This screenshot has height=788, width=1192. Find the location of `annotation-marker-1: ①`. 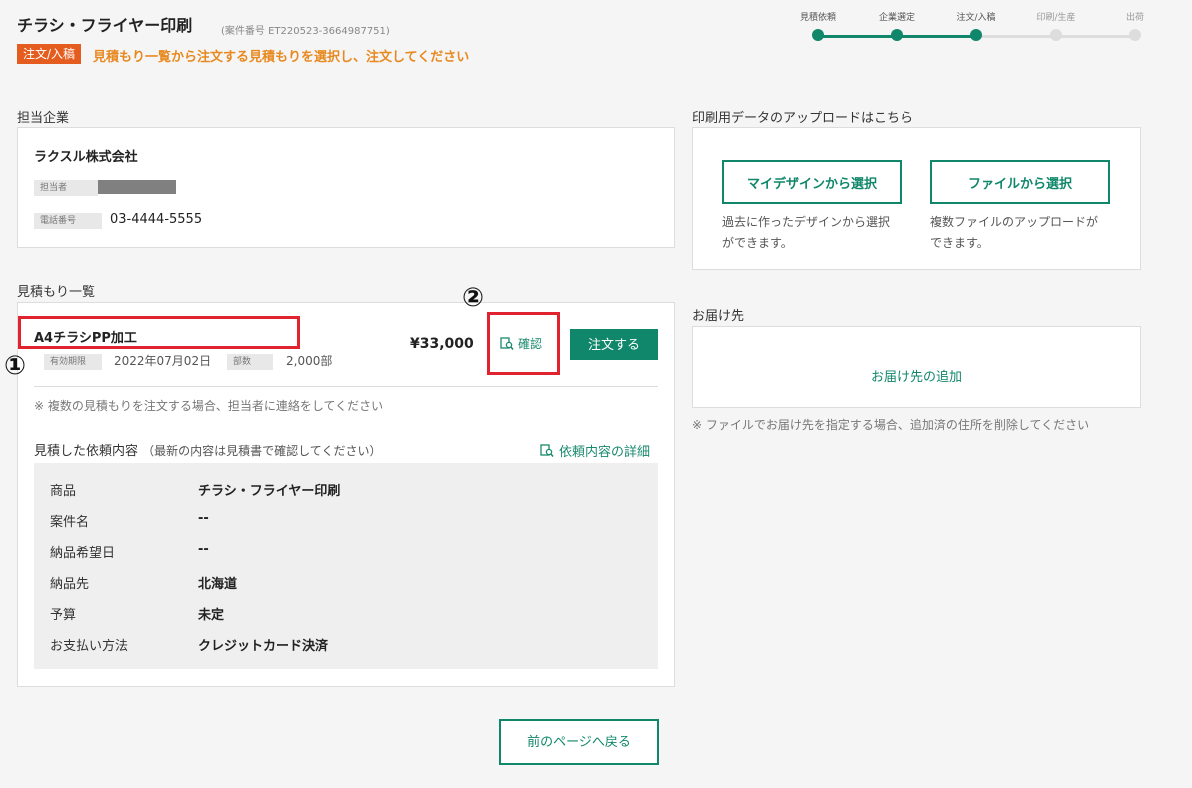

annotation-marker-1: ① is located at coordinates (15, 366).